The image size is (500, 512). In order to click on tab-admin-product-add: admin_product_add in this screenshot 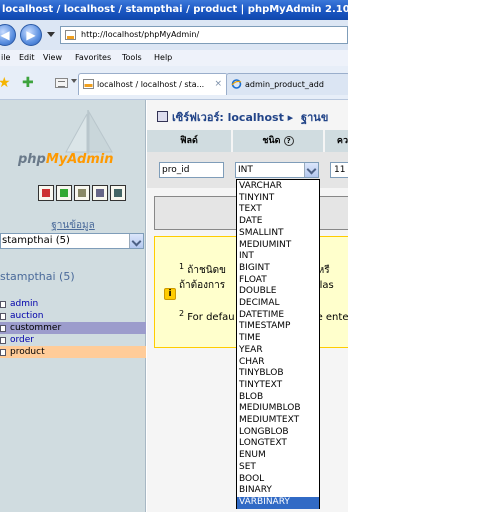, I will do `click(287, 84)`.